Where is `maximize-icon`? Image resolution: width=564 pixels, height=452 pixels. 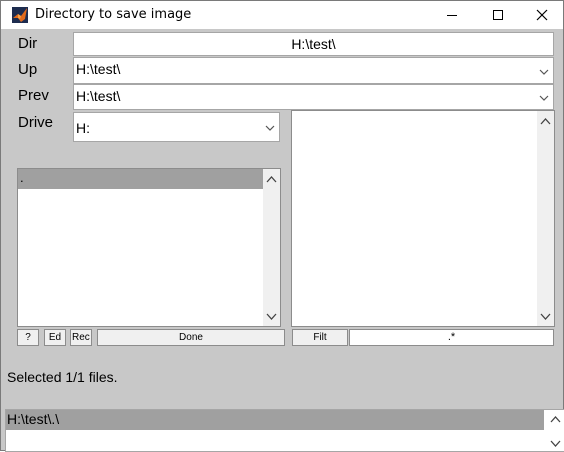 maximize-icon is located at coordinates (498, 15).